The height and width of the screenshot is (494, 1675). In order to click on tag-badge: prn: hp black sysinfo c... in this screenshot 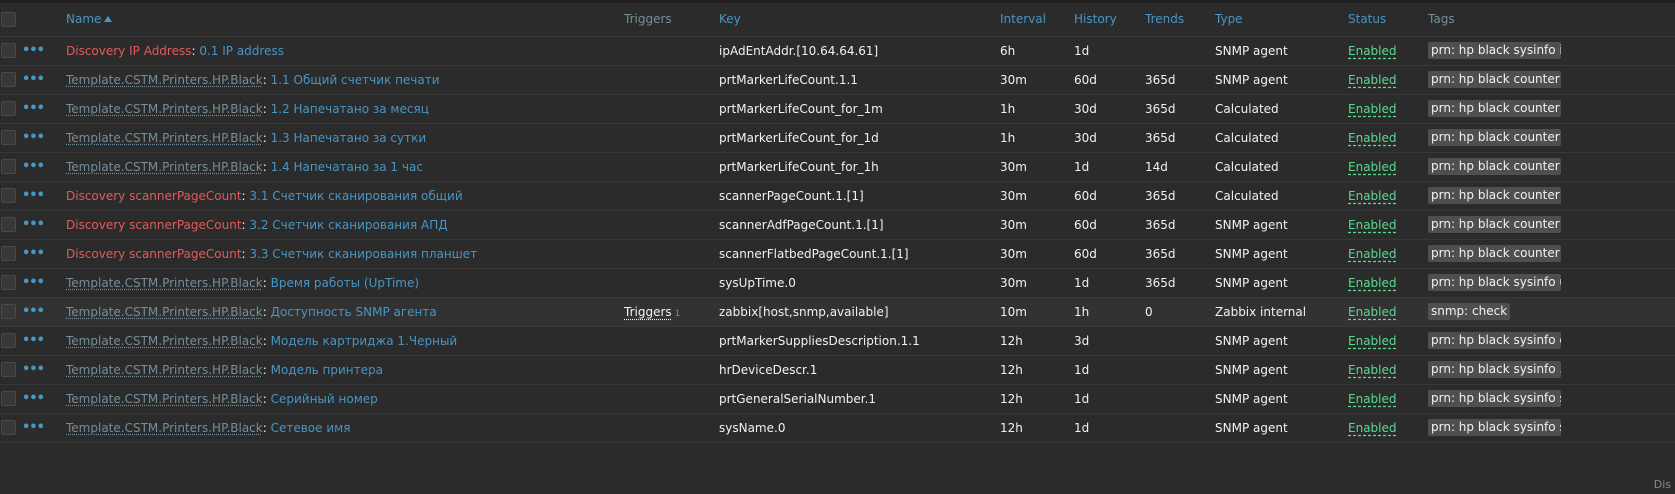, I will do `click(1494, 340)`.